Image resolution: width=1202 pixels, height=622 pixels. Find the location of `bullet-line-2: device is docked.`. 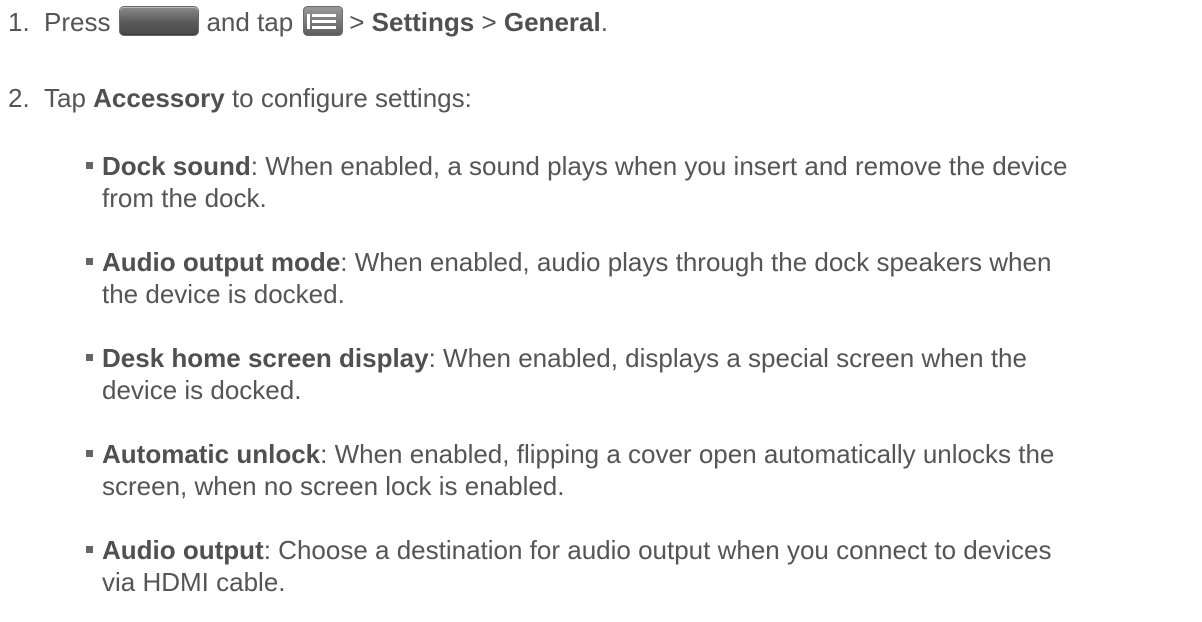

bullet-line-2: device is docked. is located at coordinates (202, 390).